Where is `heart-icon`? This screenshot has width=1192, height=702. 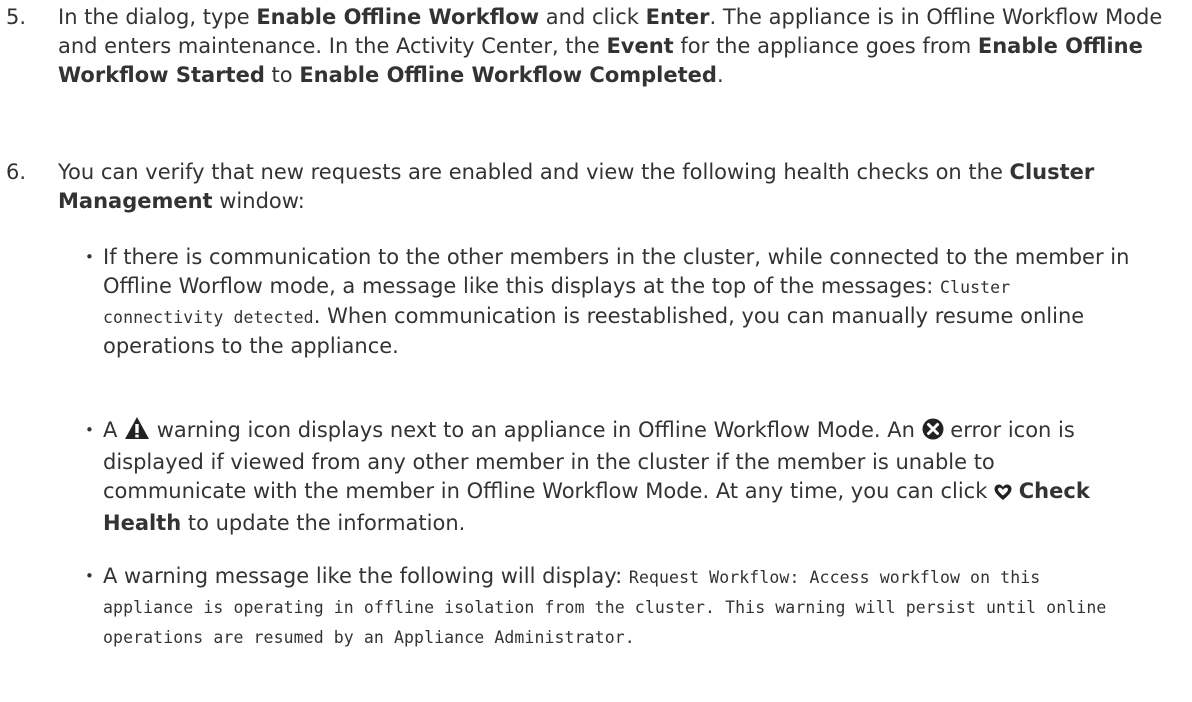
heart-icon is located at coordinates (1003, 494).